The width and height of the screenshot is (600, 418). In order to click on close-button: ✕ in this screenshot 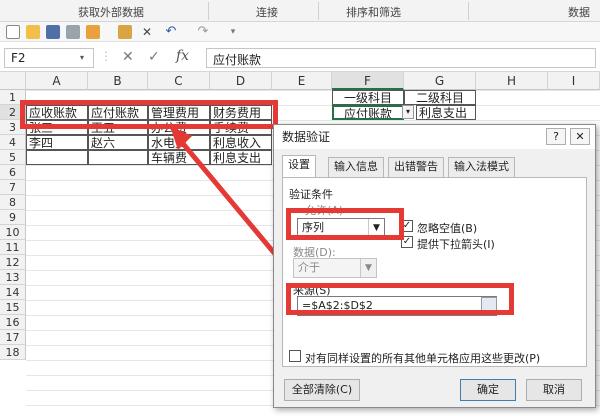, I will do `click(580, 136)`.